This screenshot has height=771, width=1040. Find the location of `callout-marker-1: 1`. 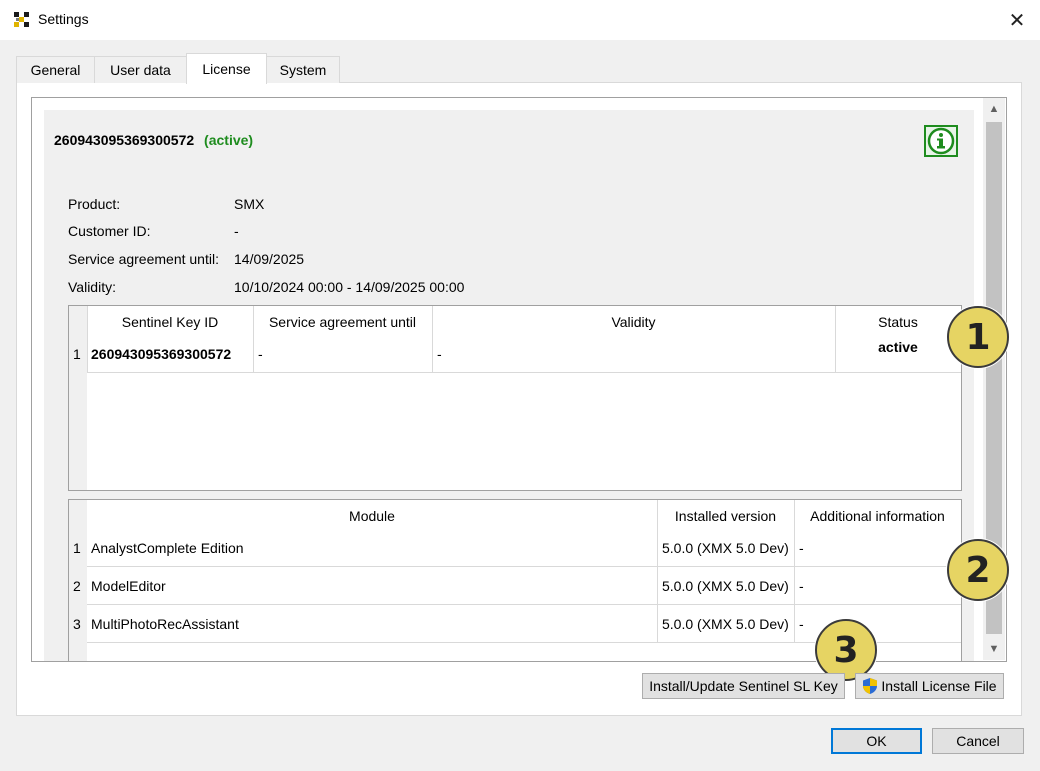

callout-marker-1: 1 is located at coordinates (978, 337).